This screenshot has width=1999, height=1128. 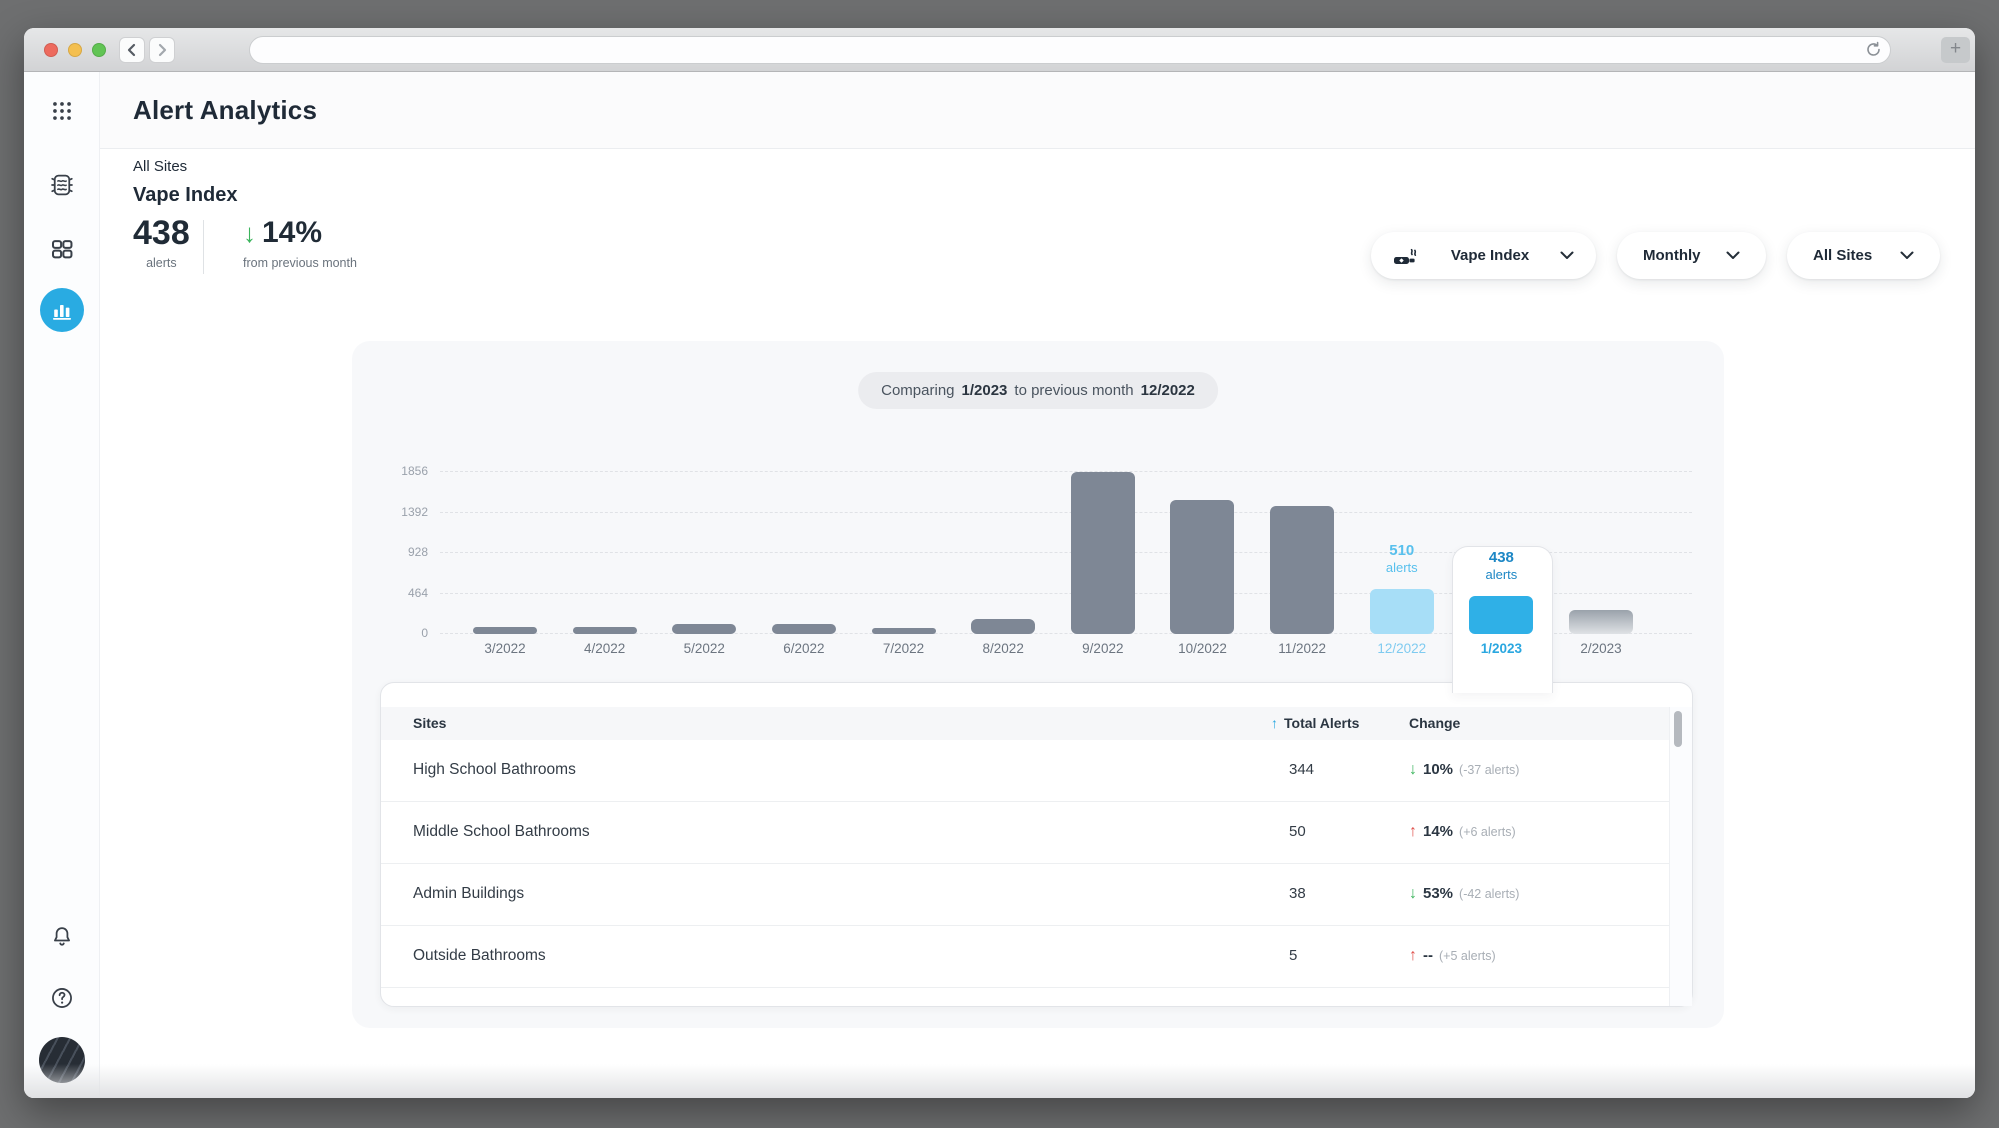 I want to click on period-dropdown: Monthly, so click(x=1691, y=255).